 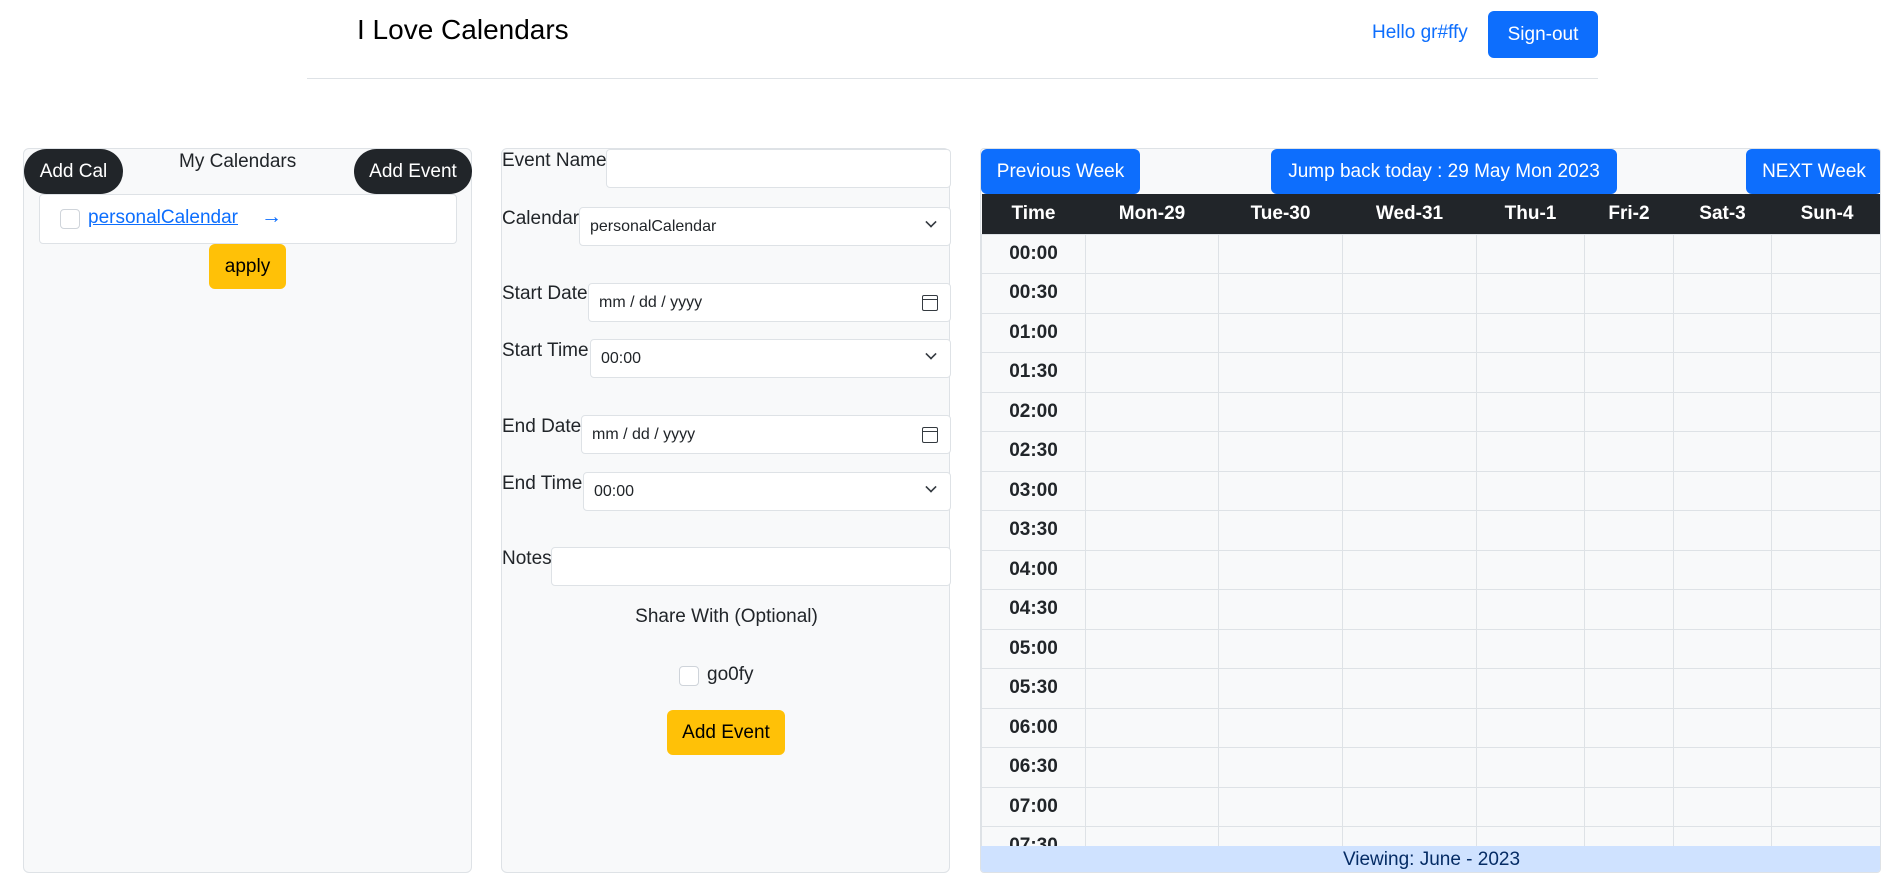 I want to click on user-greeting-link: Hello gr#ffy, so click(x=1420, y=33).